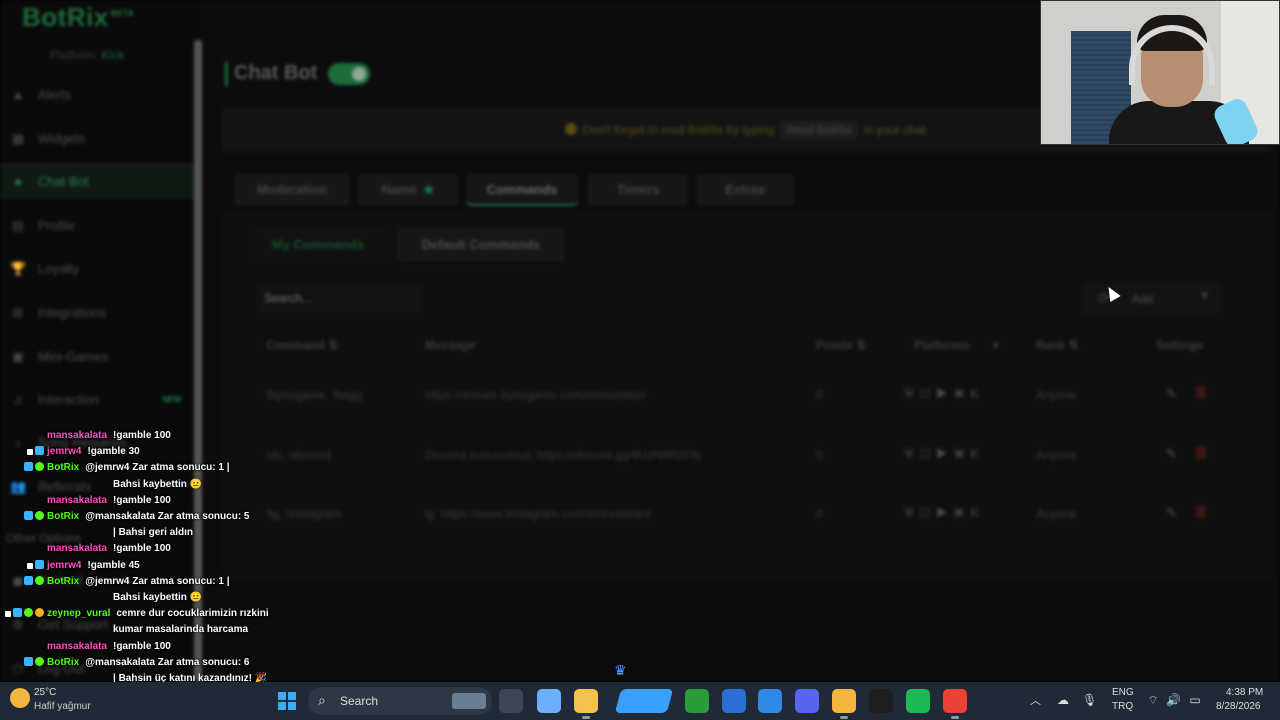 Image resolution: width=1280 pixels, height=720 pixels. I want to click on alert-icon: ▲, so click(18, 94).